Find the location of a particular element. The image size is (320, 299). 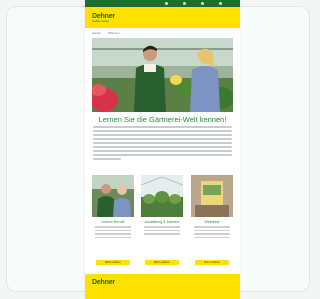

intro-paragraph is located at coordinates (162, 144).